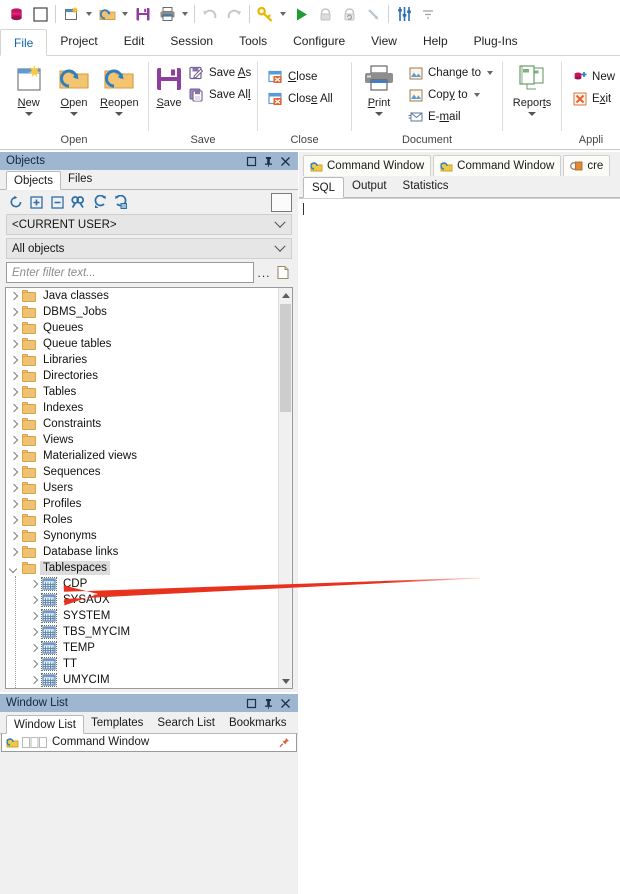  Describe the element at coordinates (142, 312) in the screenshot. I see `tree-node-dbms-jobs: DBMS_Jobs` at that location.